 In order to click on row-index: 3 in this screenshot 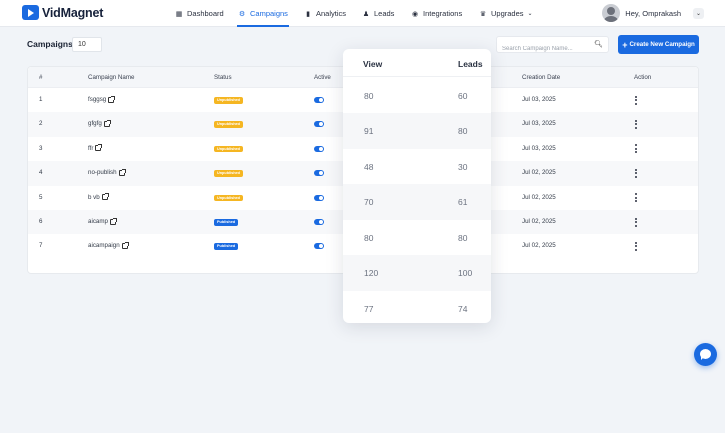, I will do `click(41, 148)`.